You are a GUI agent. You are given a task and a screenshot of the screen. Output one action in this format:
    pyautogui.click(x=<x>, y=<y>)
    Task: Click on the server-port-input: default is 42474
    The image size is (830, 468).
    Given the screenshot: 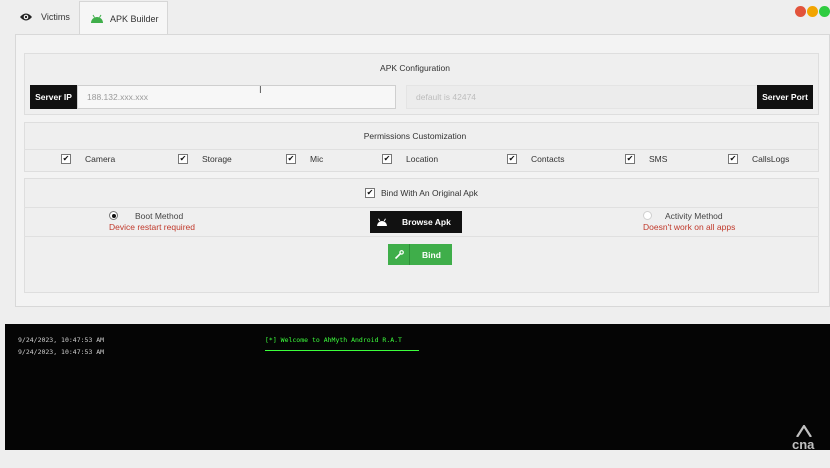 What is the action you would take?
    pyautogui.click(x=582, y=97)
    